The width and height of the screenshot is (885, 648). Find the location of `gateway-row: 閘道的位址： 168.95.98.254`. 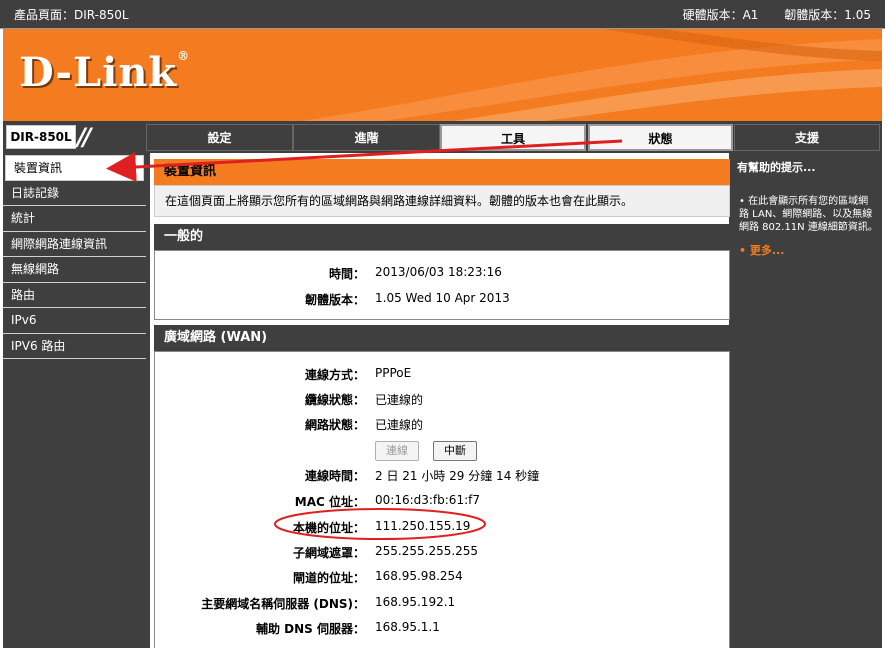

gateway-row: 閘道的位址： 168.95.98.254 is located at coordinates (377, 577).